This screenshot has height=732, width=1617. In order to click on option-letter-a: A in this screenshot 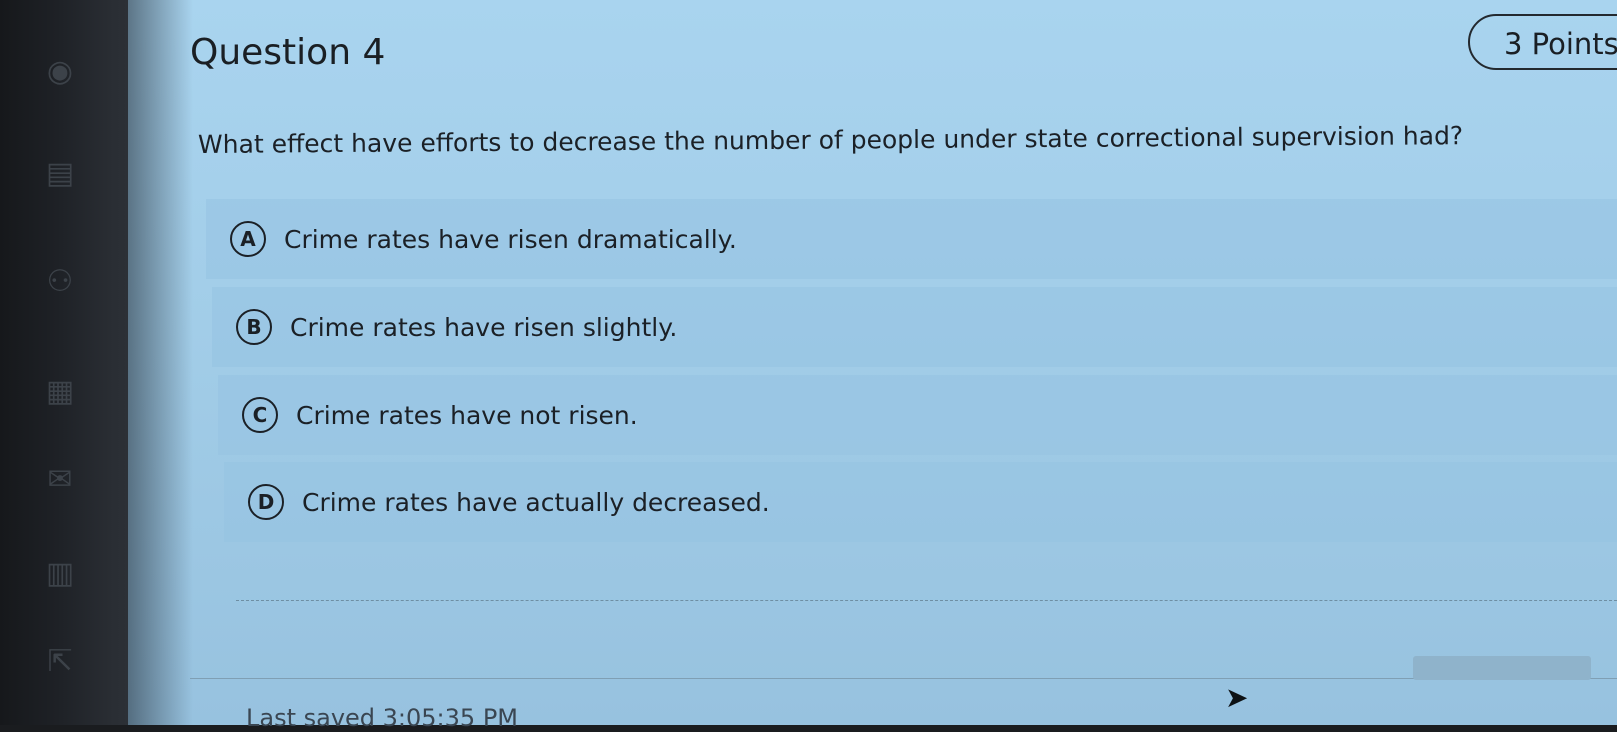, I will do `click(248, 239)`.